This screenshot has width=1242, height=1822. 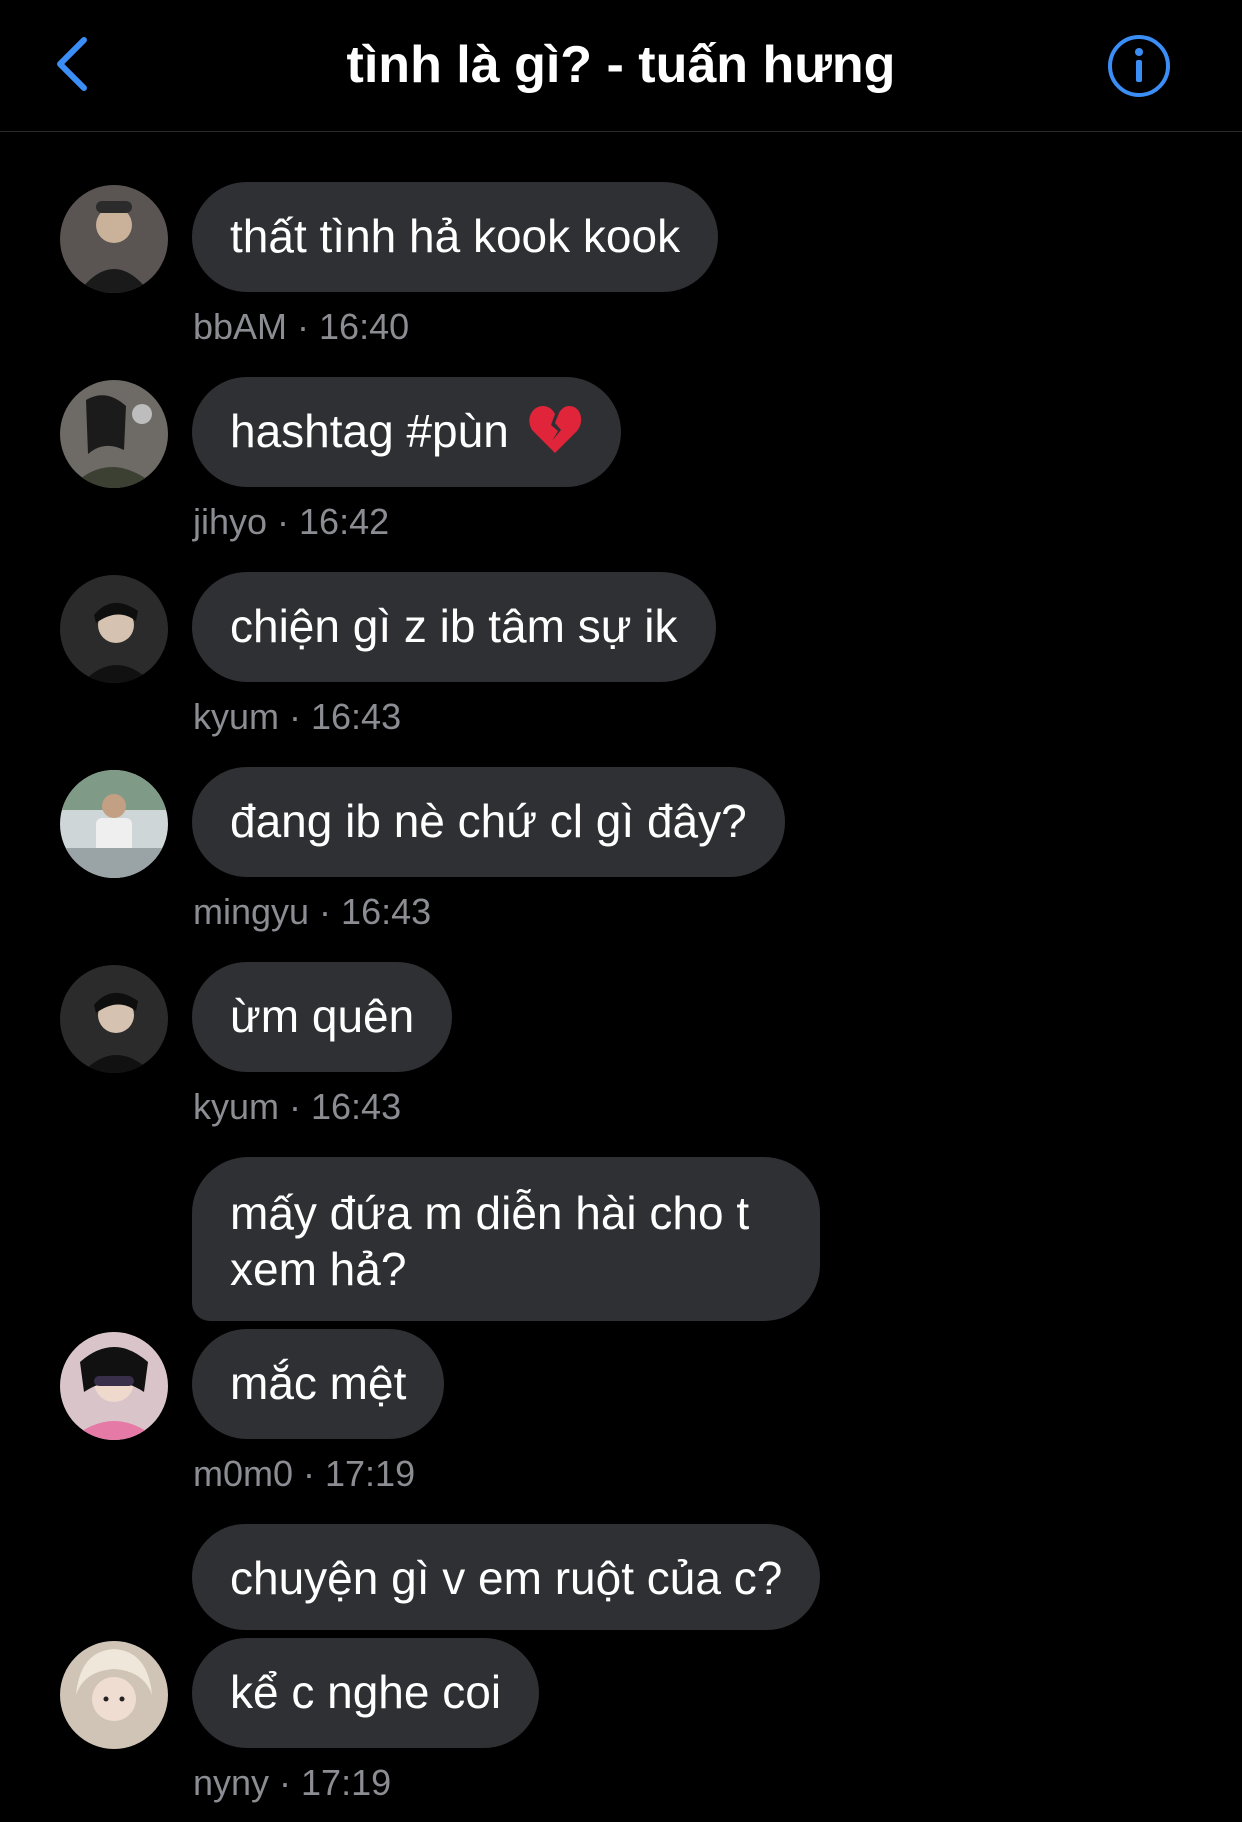 I want to click on message-bubble: hashtag #pùn, so click(x=406, y=432).